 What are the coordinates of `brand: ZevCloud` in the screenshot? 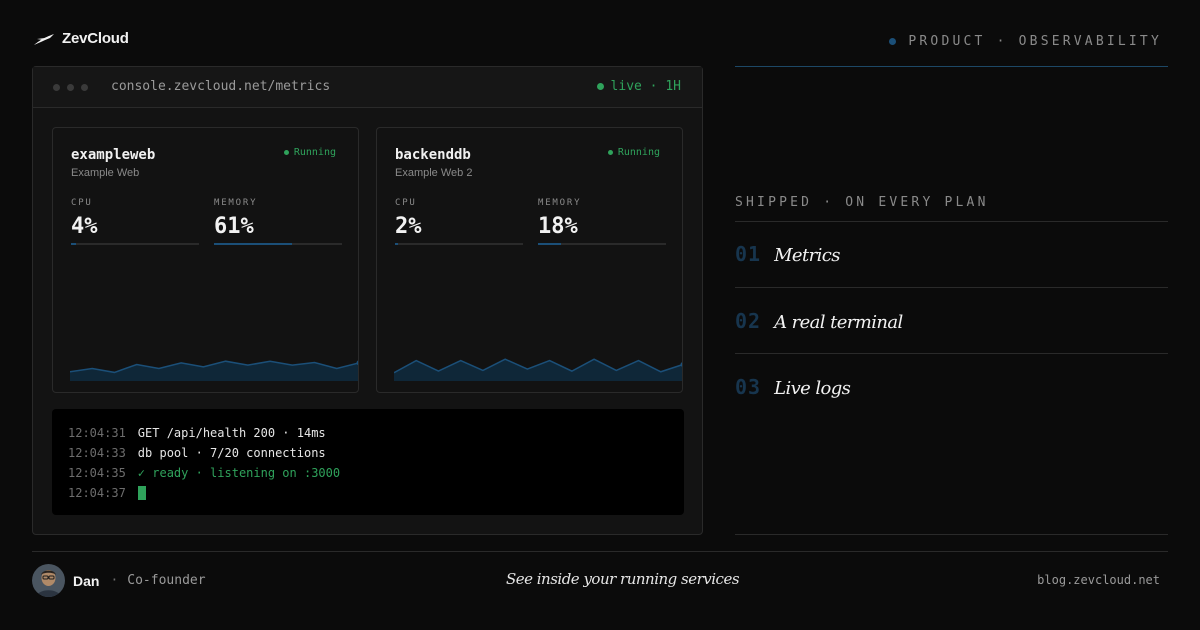 It's located at (81, 38).